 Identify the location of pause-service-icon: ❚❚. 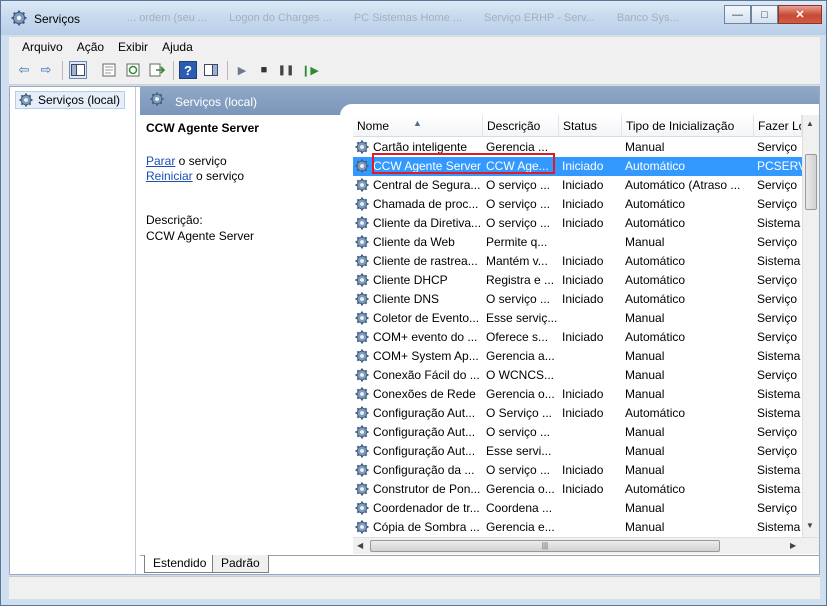
(286, 70).